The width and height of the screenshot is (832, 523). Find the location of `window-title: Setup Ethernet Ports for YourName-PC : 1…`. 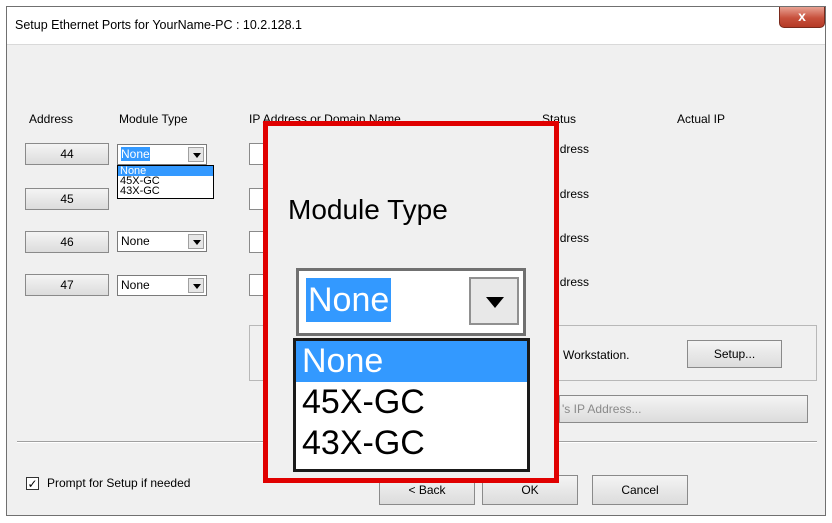

window-title: Setup Ethernet Ports for YourName-PC : 1… is located at coordinates (158, 25).